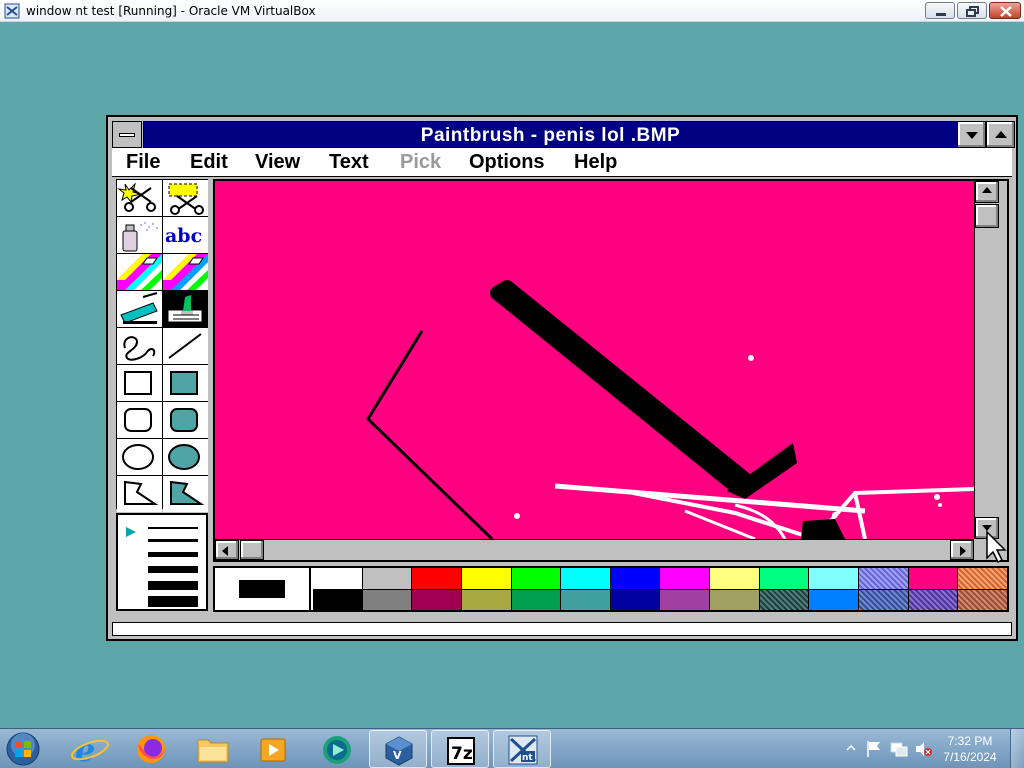 This screenshot has width=1024, height=768. I want to click on taskbar-7zip: 7z, so click(460, 749).